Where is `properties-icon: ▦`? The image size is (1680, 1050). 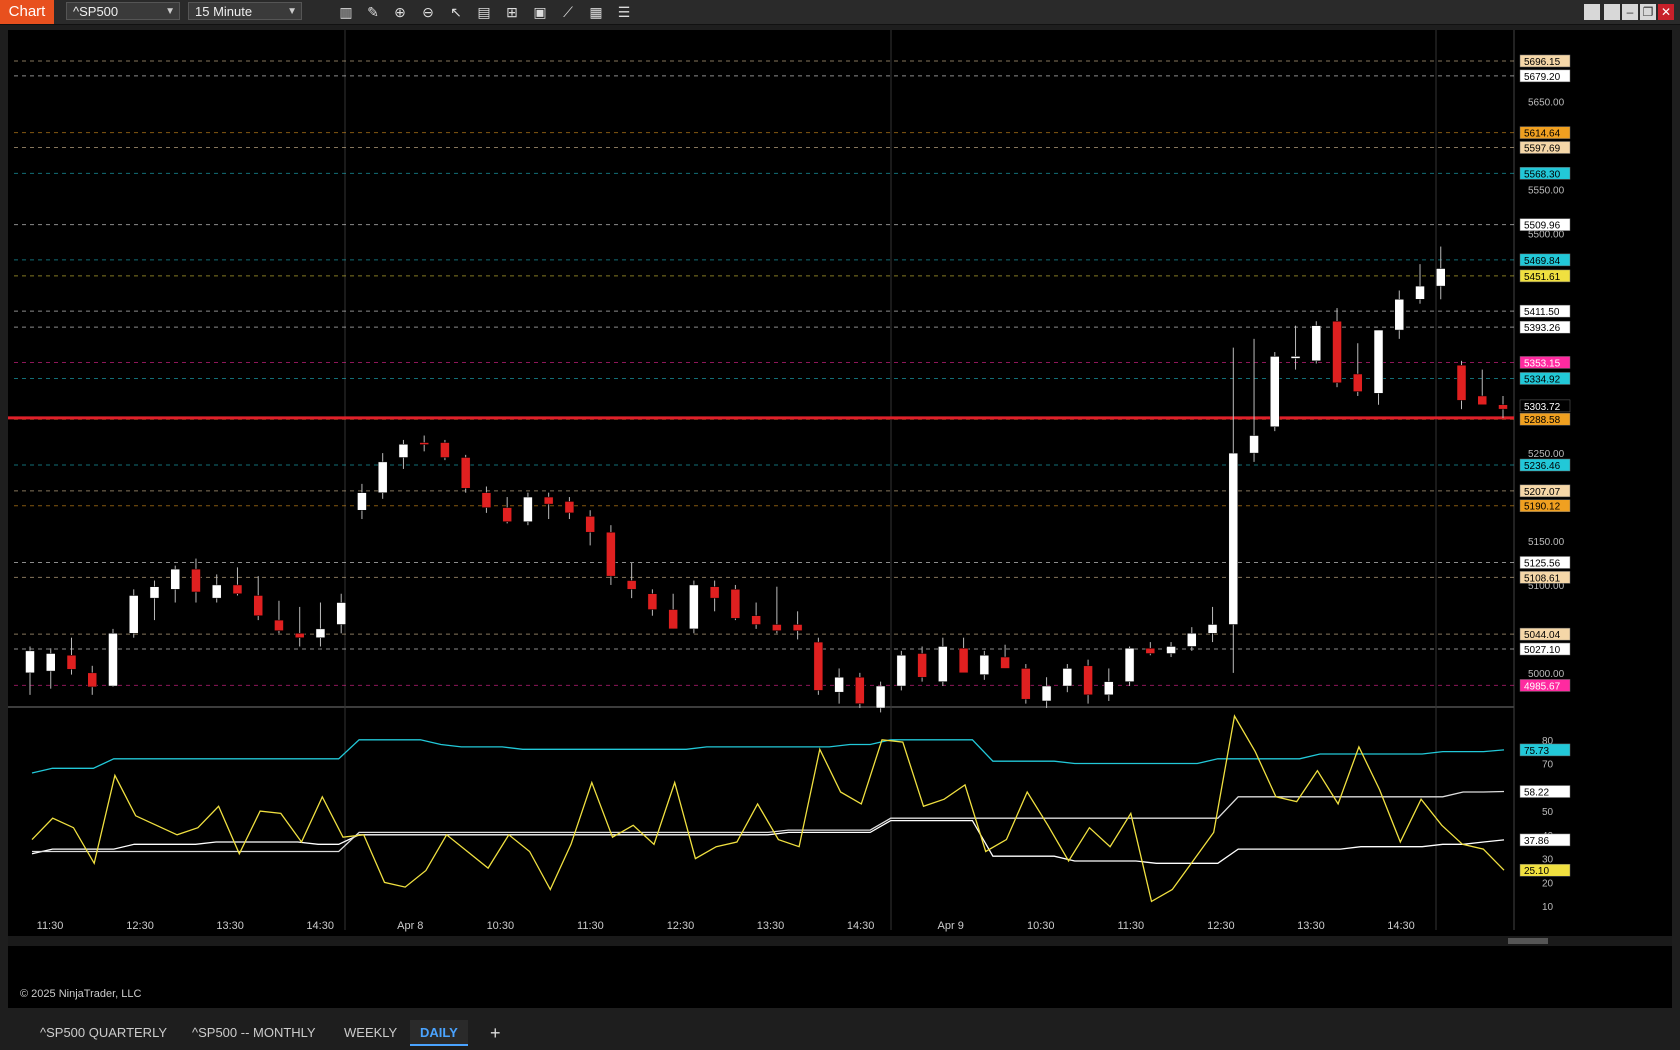
properties-icon: ▦ is located at coordinates (596, 12).